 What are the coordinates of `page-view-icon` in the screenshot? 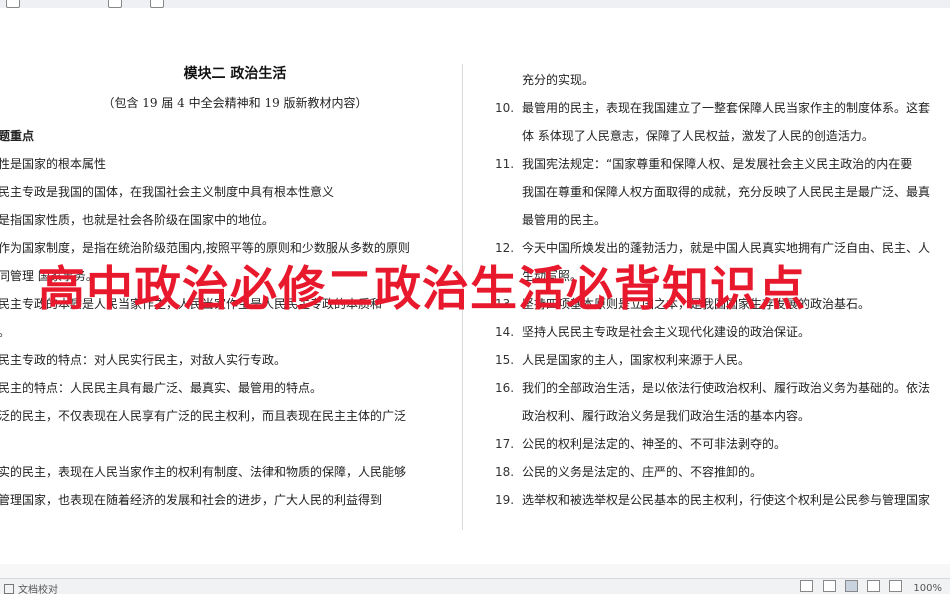 It's located at (829, 586).